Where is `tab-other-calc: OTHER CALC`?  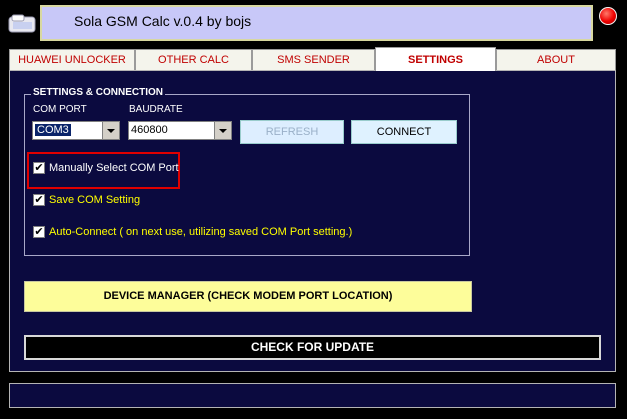
tab-other-calc: OTHER CALC is located at coordinates (193, 59).